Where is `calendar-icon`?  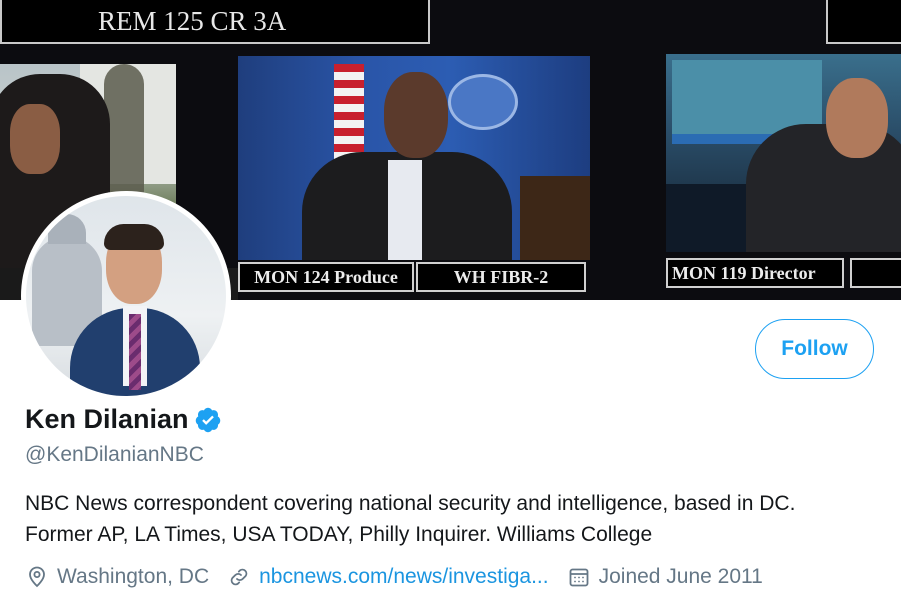 calendar-icon is located at coordinates (578, 577).